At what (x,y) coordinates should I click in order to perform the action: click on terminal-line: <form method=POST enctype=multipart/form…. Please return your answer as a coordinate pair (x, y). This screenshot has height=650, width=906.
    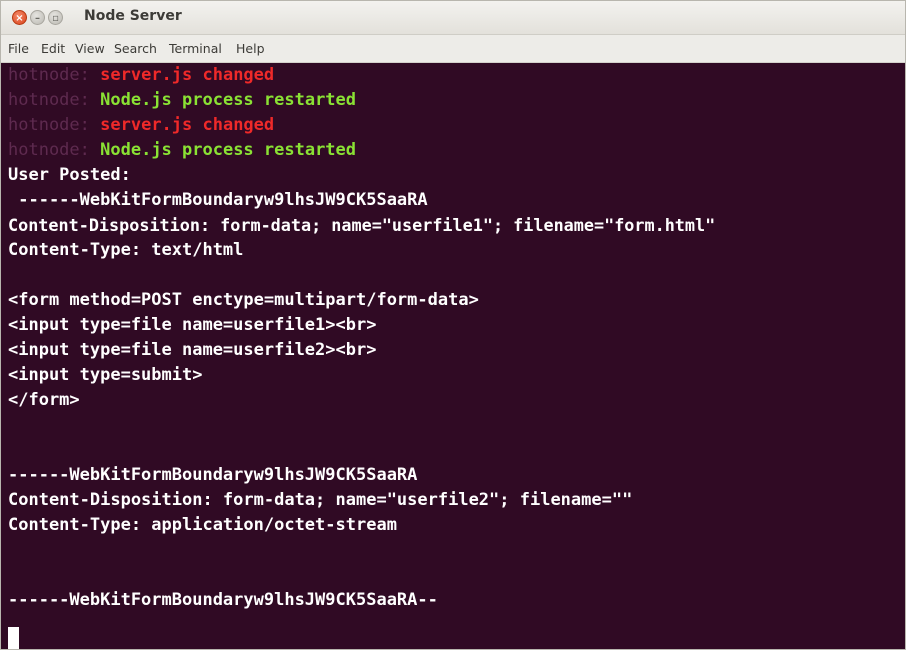
    Looking at the image, I should click on (243, 300).